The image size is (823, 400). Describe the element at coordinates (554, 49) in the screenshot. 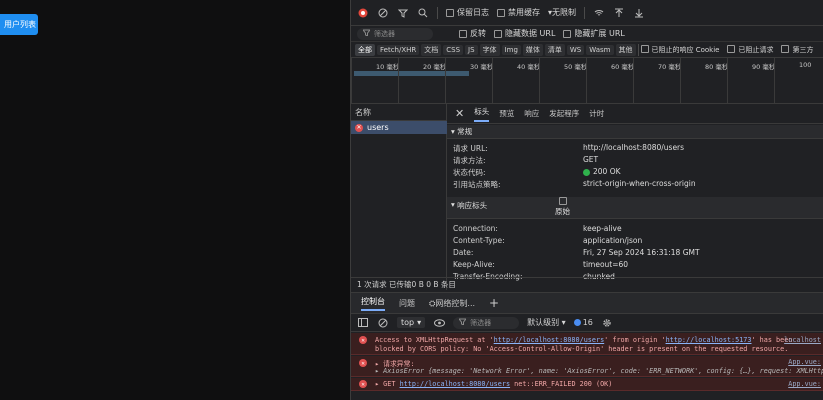

I see `type-filter-manifest: 清单` at that location.